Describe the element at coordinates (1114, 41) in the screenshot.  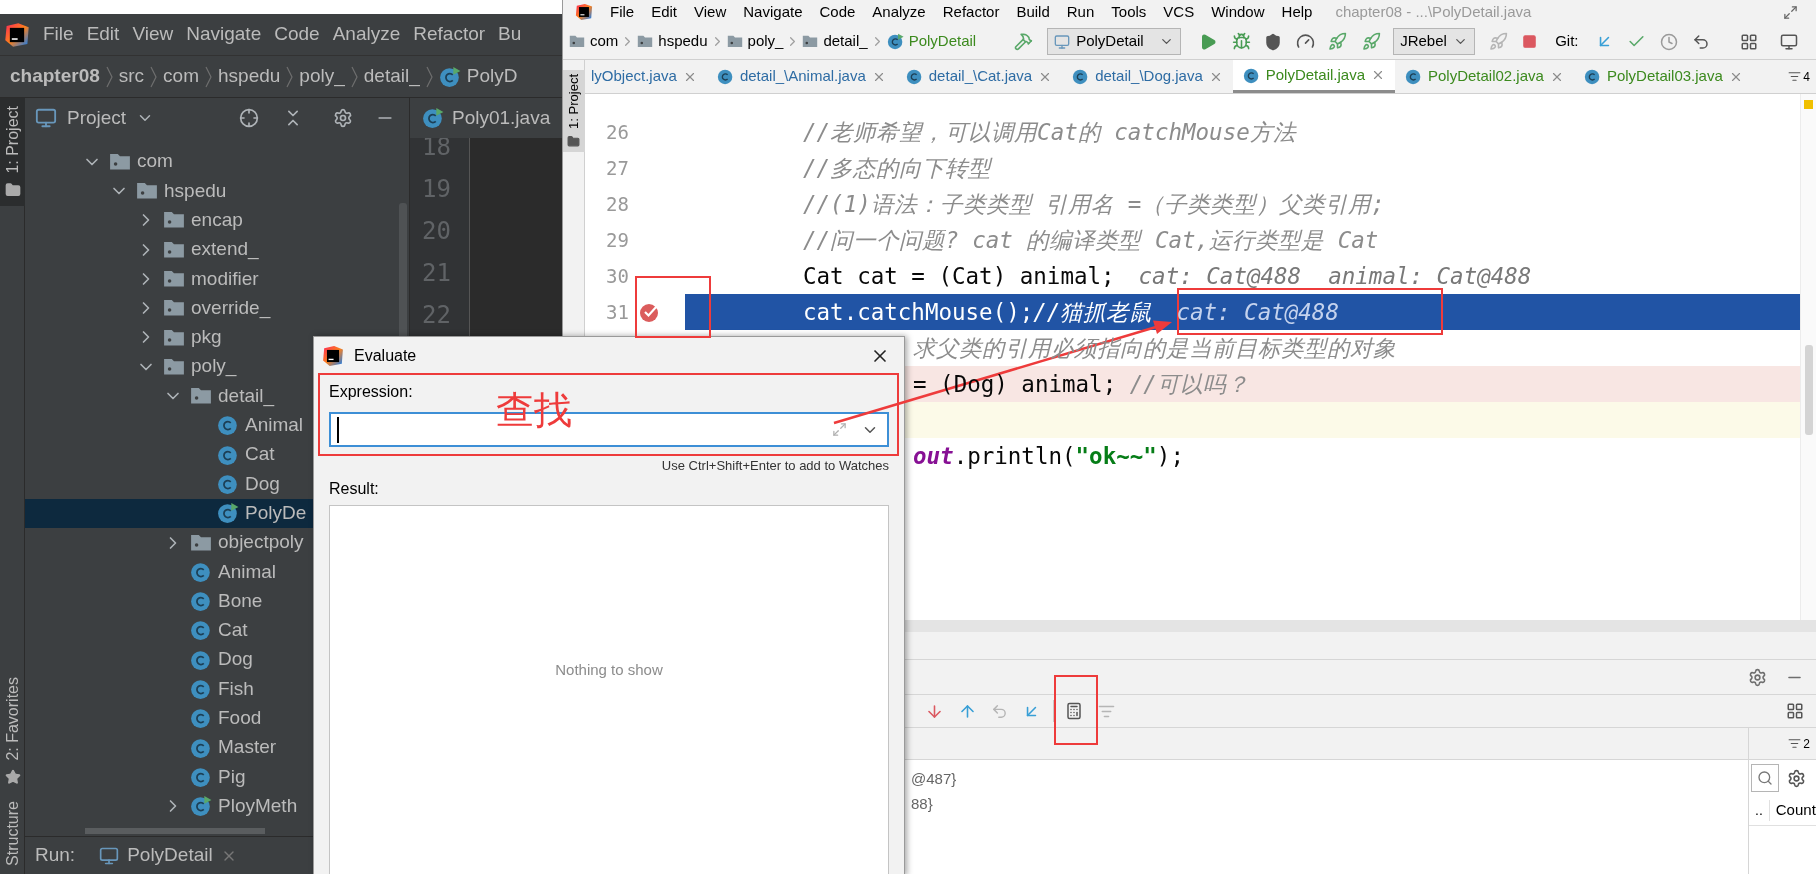
I see `run-configuration-dropdown: PolyDetail` at that location.